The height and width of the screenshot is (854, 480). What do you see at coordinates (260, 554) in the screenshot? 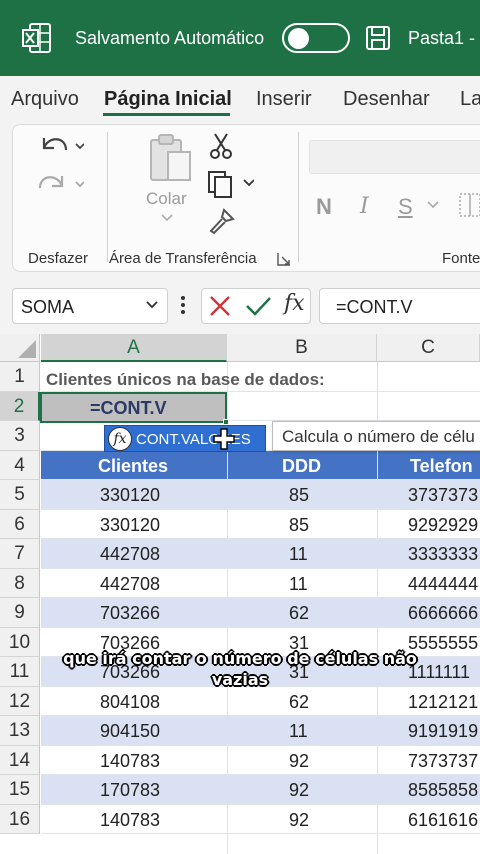
I see `table-row: 442708 11 3333333` at bounding box center [260, 554].